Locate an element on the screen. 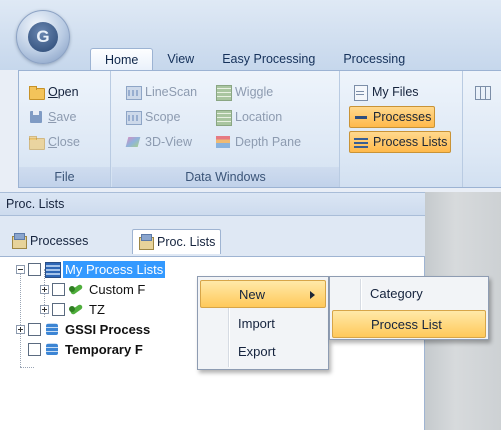 The image size is (501, 430). 3d-view-label: 3D-View is located at coordinates (169, 142).